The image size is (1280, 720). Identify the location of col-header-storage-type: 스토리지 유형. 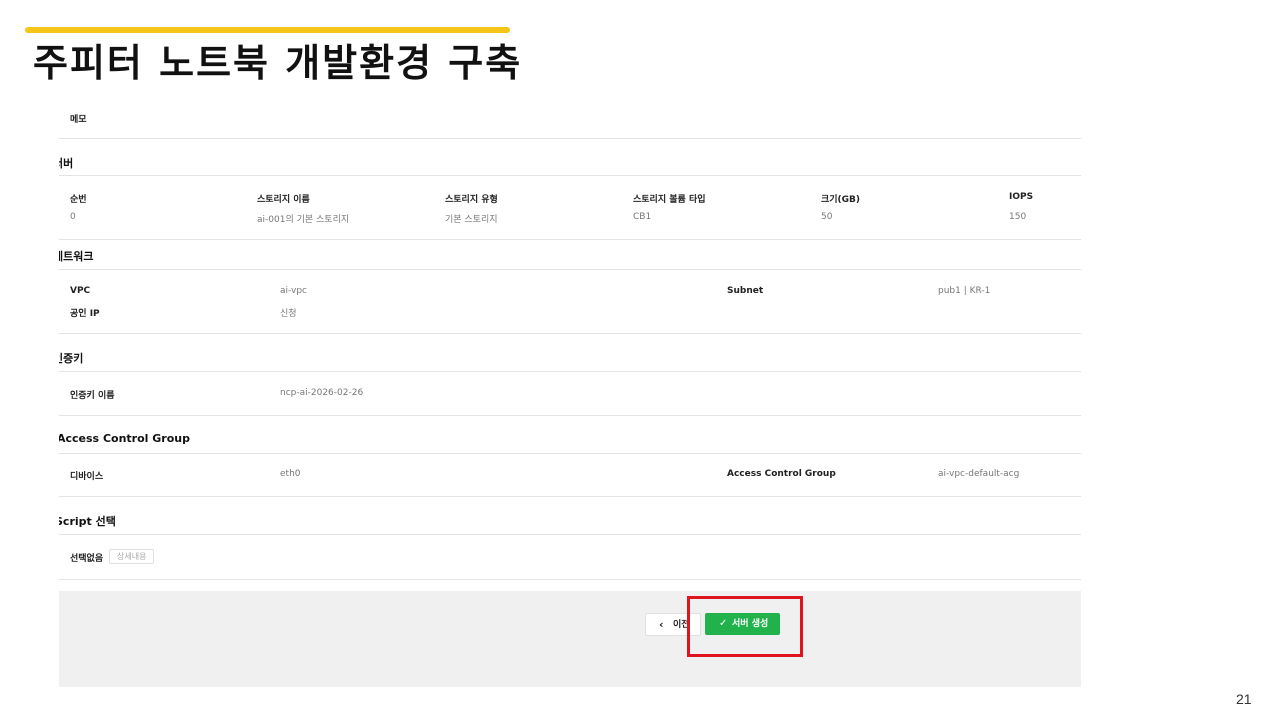
(471, 200).